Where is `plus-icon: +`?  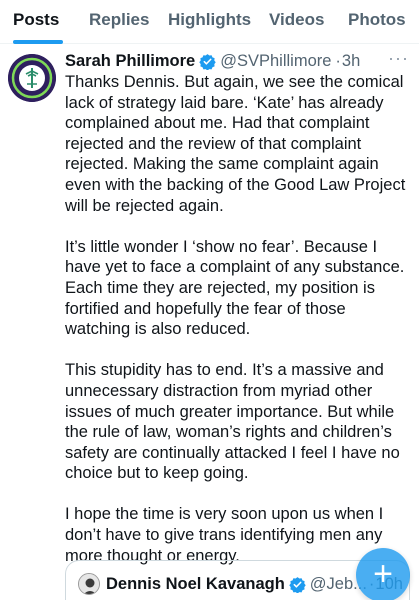
plus-icon: + is located at coordinates (383, 573).